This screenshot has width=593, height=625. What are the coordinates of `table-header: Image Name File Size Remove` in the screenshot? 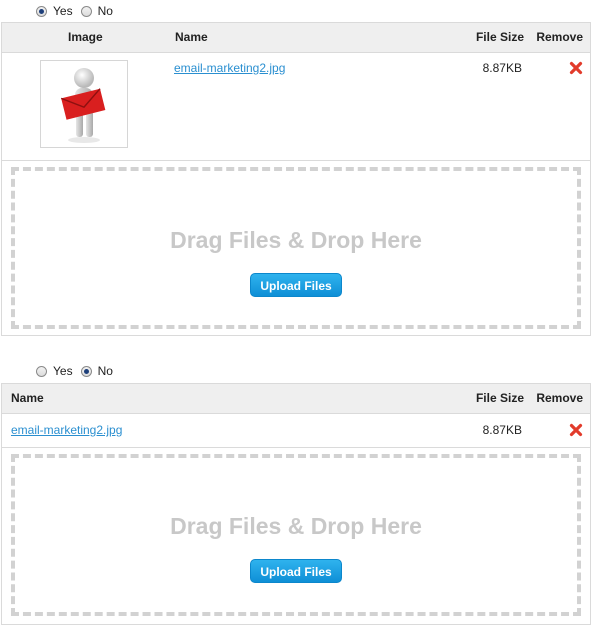 It's located at (296, 38).